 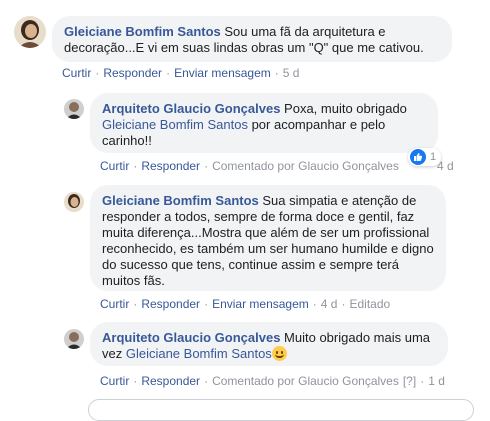 I want to click on timestamp: 5 d, so click(x=291, y=73).